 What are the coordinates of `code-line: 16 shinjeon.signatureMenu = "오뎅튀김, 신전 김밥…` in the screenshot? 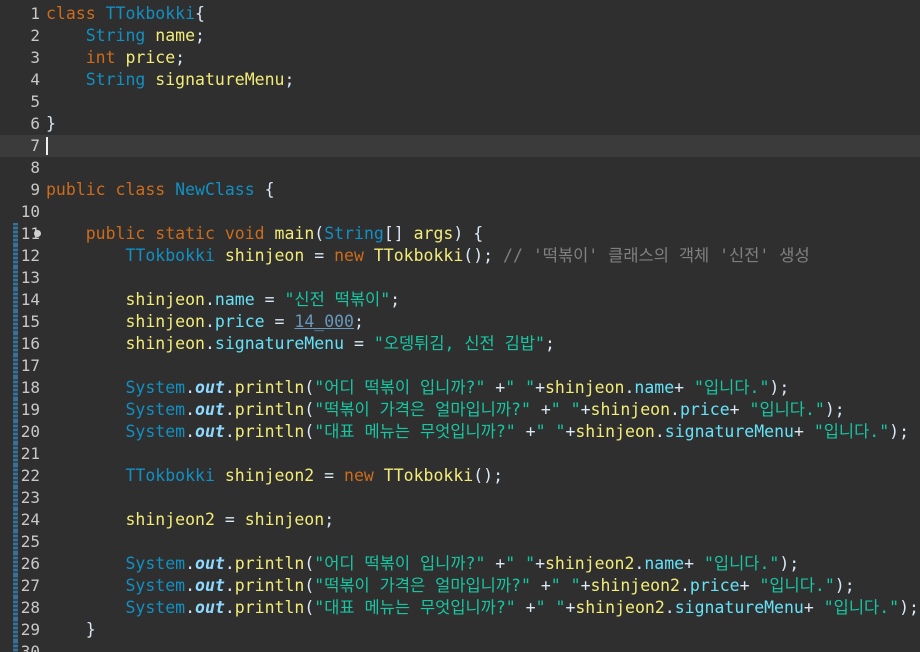 It's located at (460, 344).